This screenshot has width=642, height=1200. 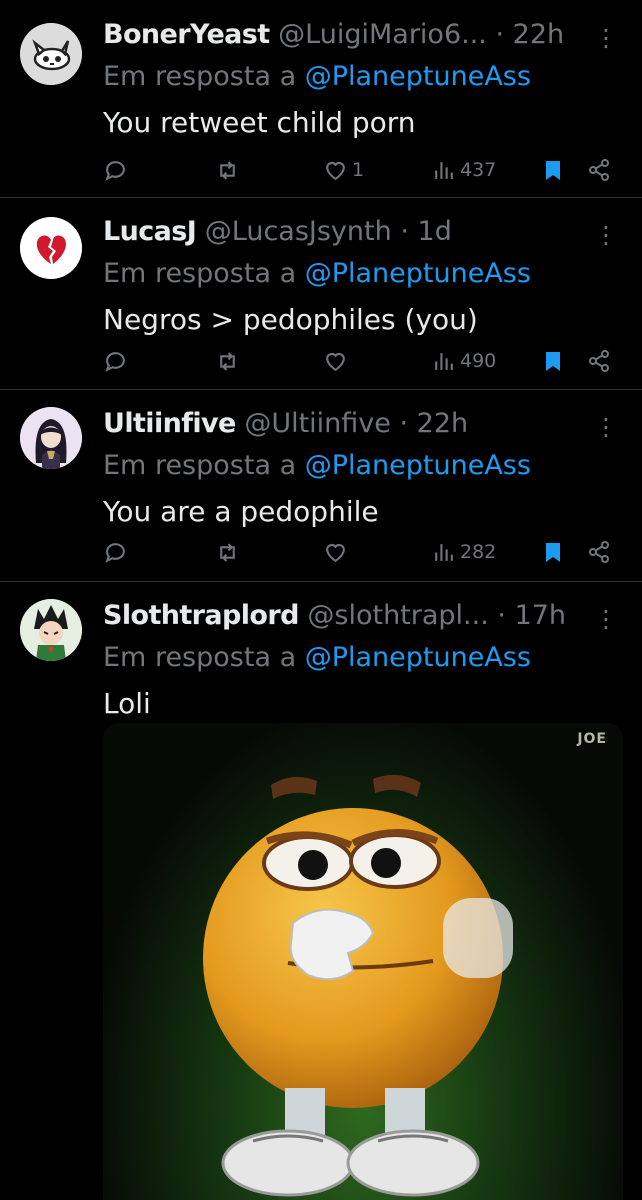 I want to click on timestamp: 1d, so click(x=435, y=231).